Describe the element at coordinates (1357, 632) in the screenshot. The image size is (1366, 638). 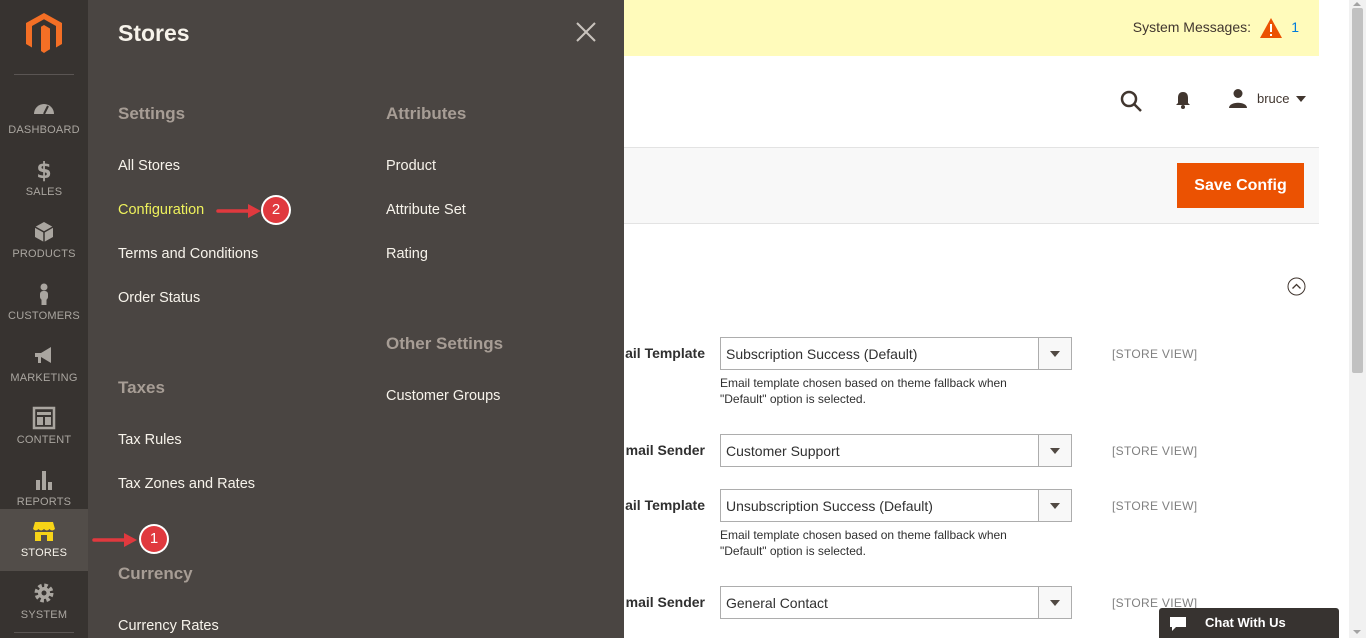
I see `scroll-down-arrow-icon` at that location.